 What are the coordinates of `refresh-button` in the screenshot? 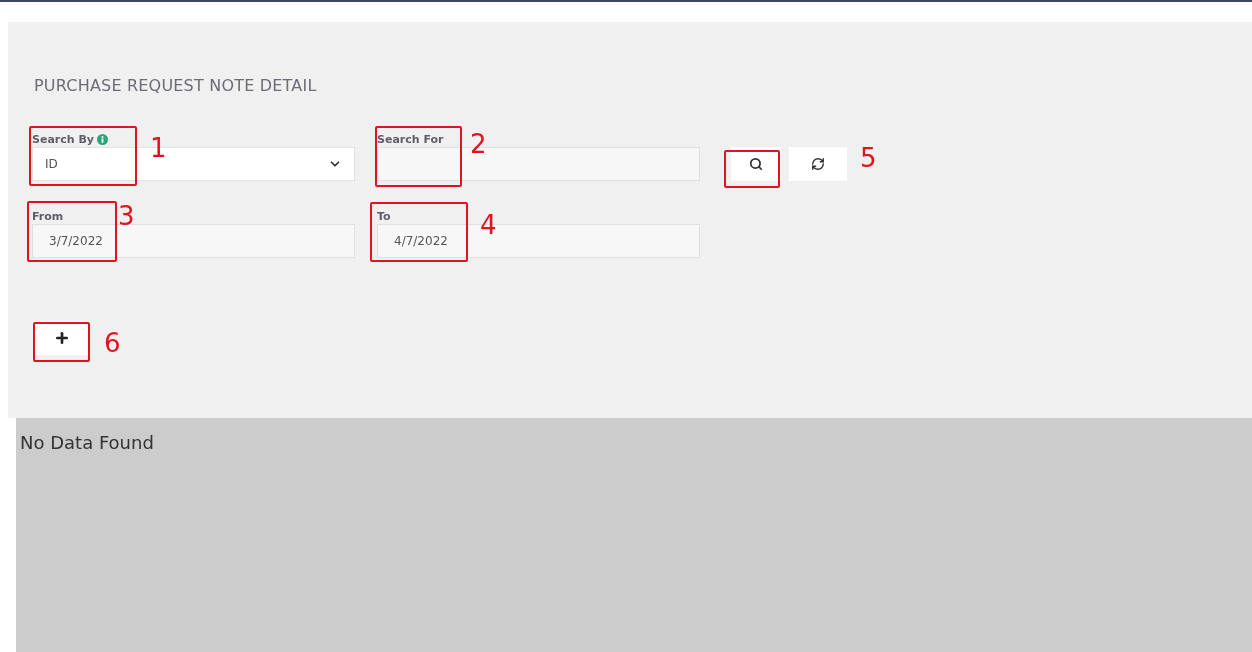 It's located at (818, 164).